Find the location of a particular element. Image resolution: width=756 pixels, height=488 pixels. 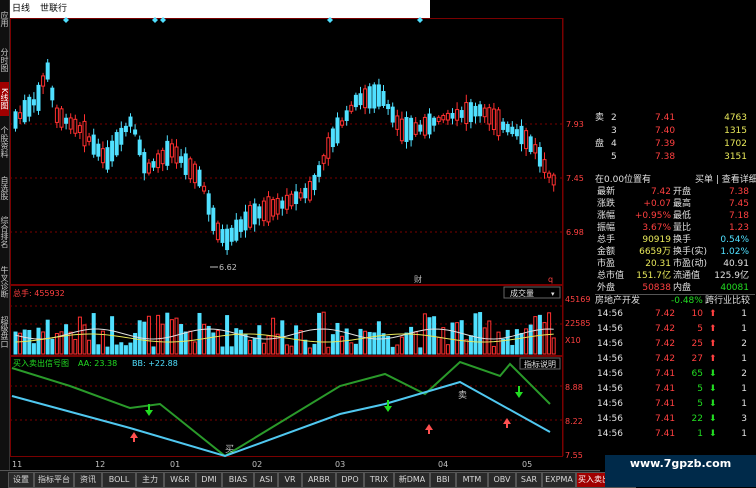

industry-compare-link: 跨行业比较 is located at coordinates (727, 301).